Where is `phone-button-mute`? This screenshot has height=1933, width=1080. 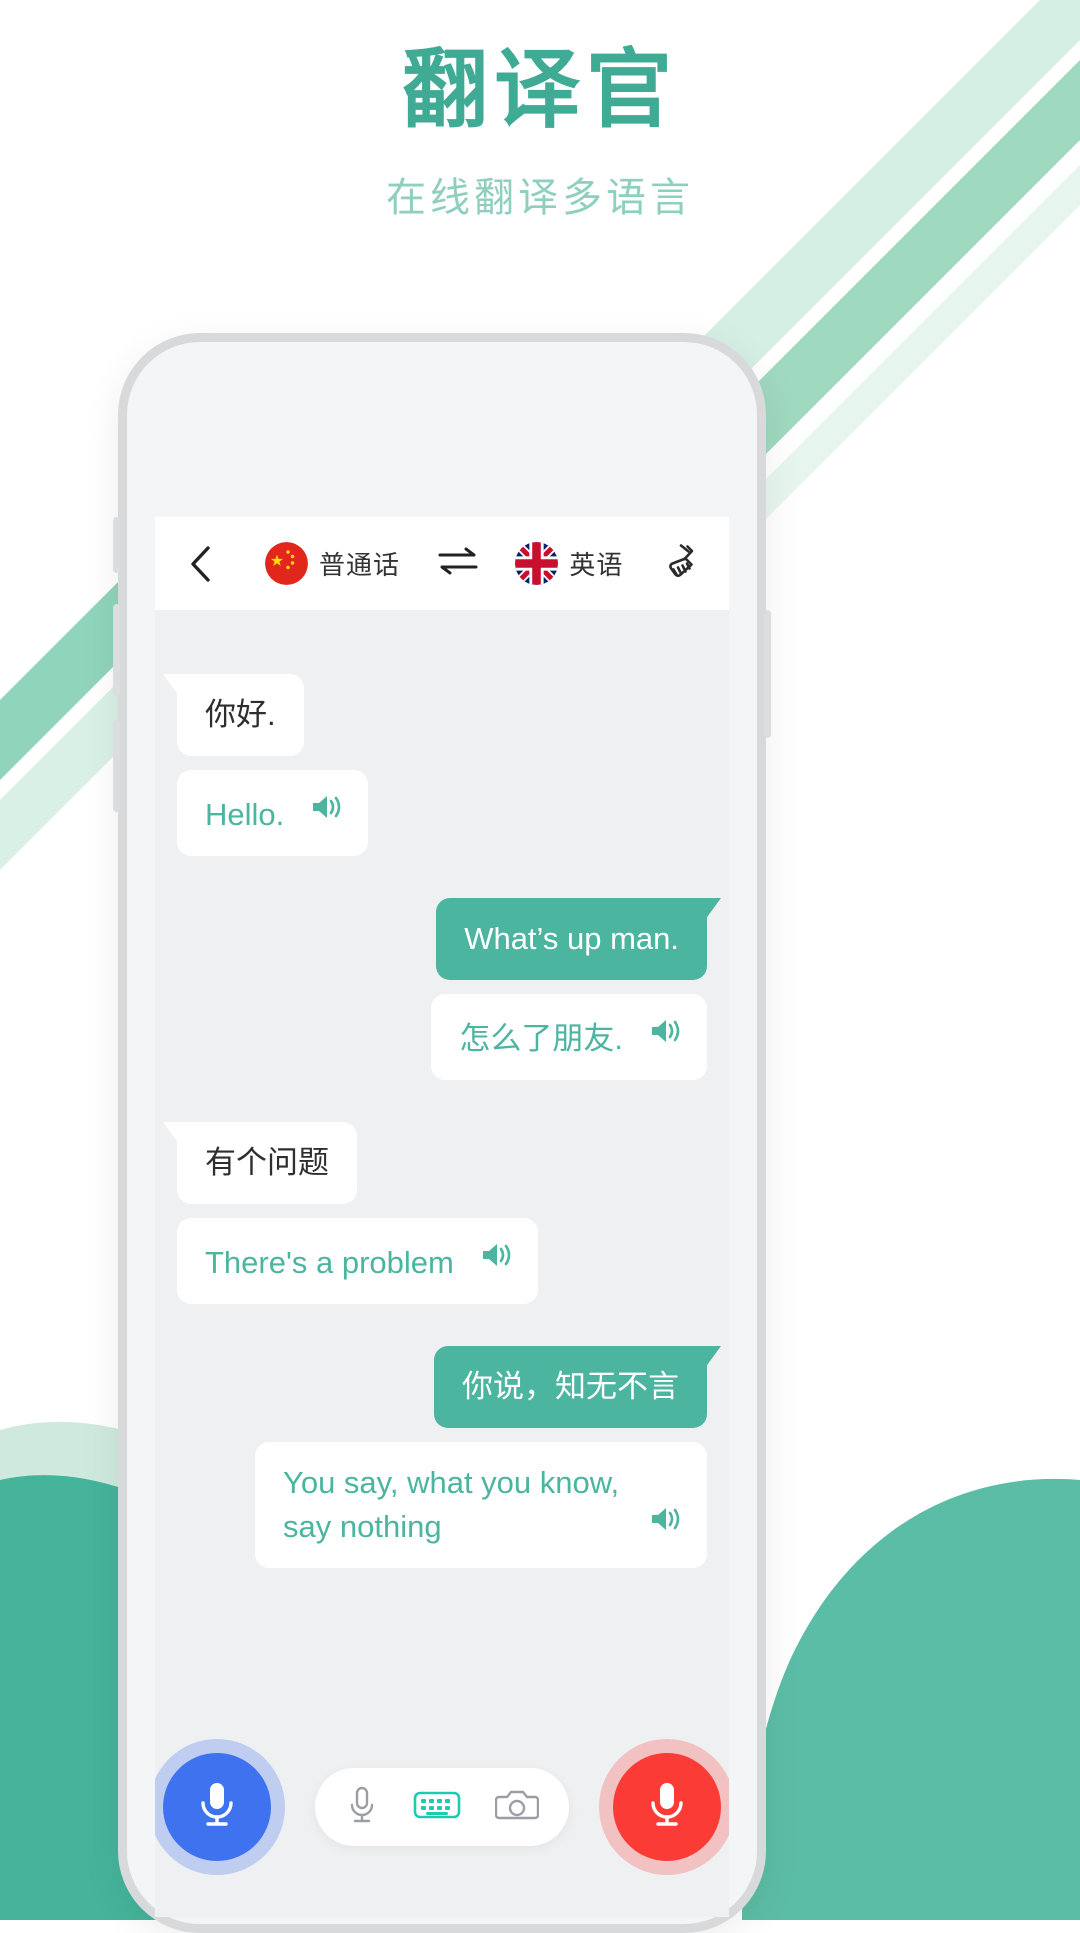 phone-button-mute is located at coordinates (116, 545).